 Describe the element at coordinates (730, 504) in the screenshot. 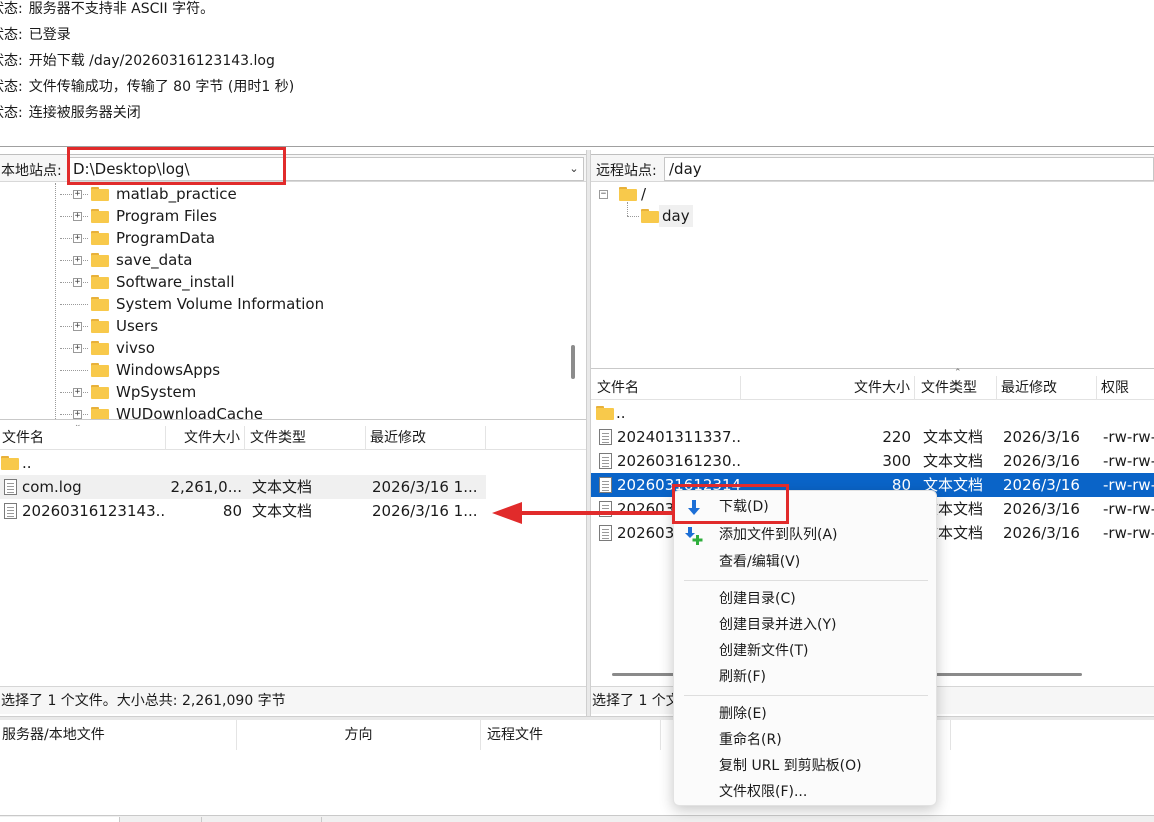

I see `annotation-highlight-download` at that location.